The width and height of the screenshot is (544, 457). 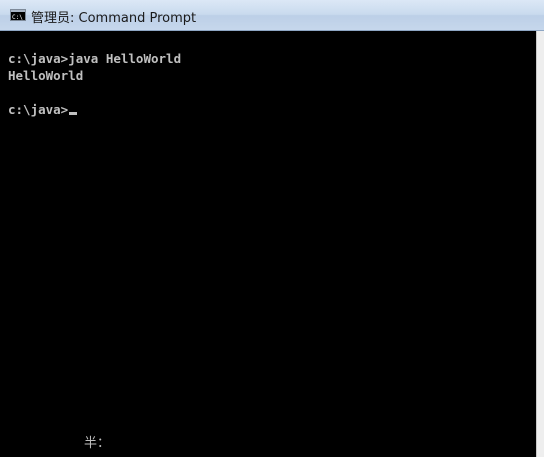 What do you see at coordinates (38, 109) in the screenshot?
I see `console-prompt: c:\java>` at bounding box center [38, 109].